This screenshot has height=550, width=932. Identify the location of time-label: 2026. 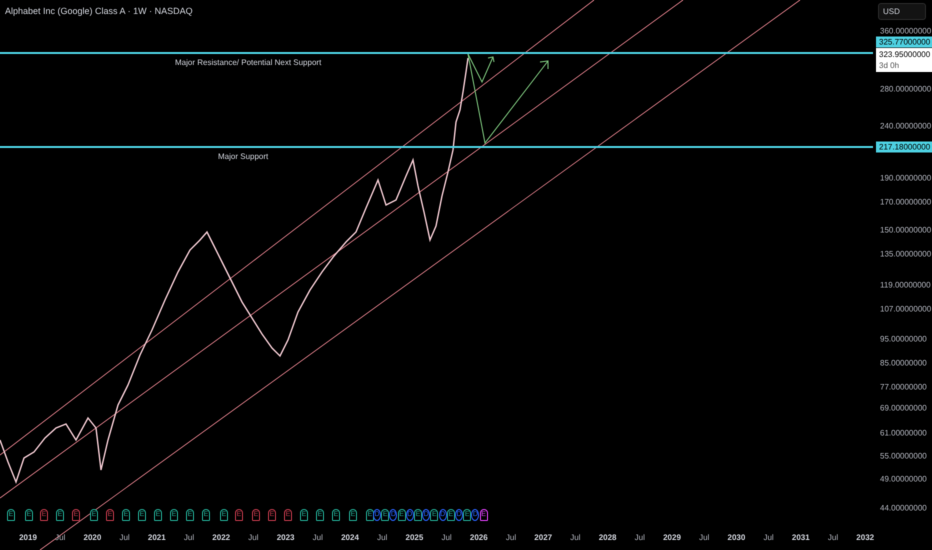
(479, 537).